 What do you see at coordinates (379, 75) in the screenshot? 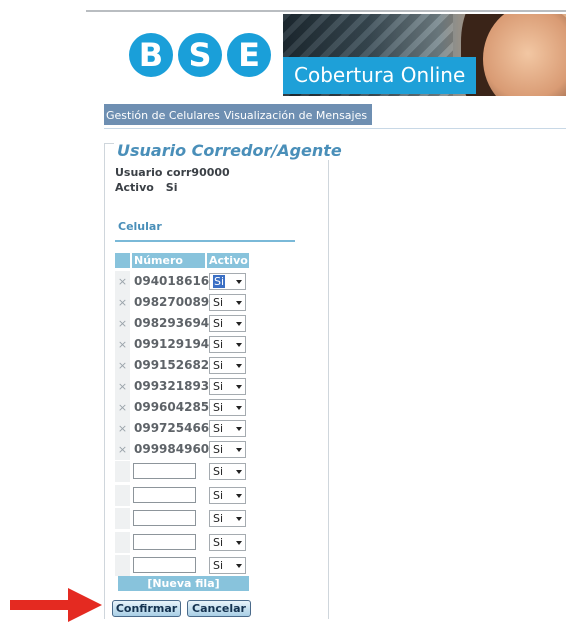
I see `banner-title: Cobertura Online` at bounding box center [379, 75].